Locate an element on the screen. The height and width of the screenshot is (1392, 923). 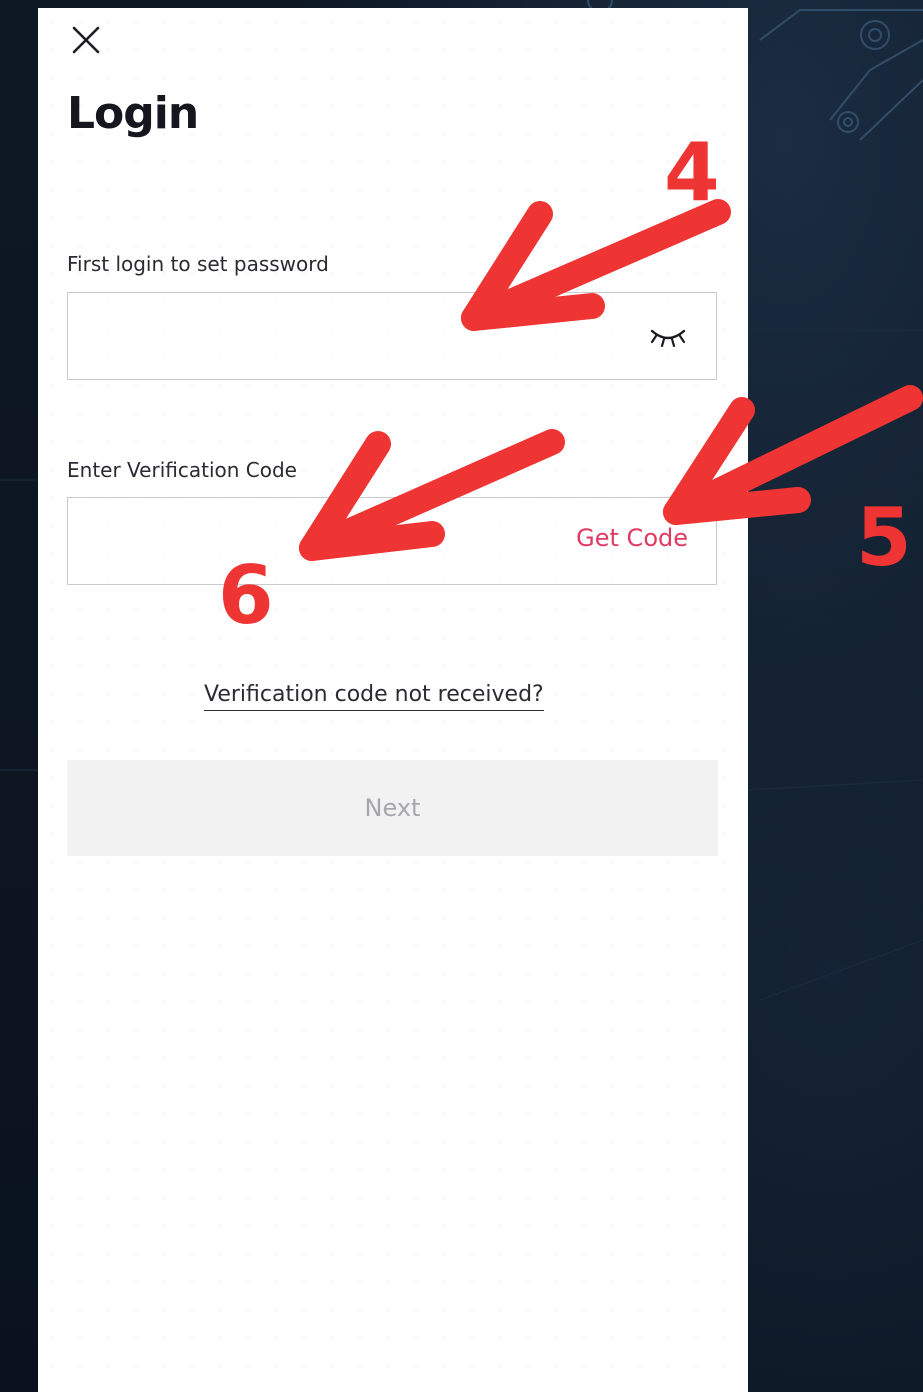
annotation-number-6: 6 is located at coordinates (246, 595).